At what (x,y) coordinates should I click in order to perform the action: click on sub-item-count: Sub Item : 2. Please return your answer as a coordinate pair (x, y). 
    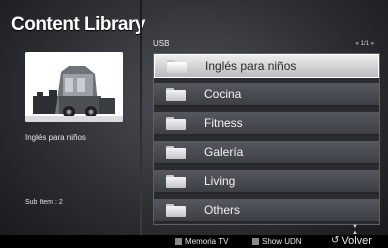
    Looking at the image, I should click on (44, 202).